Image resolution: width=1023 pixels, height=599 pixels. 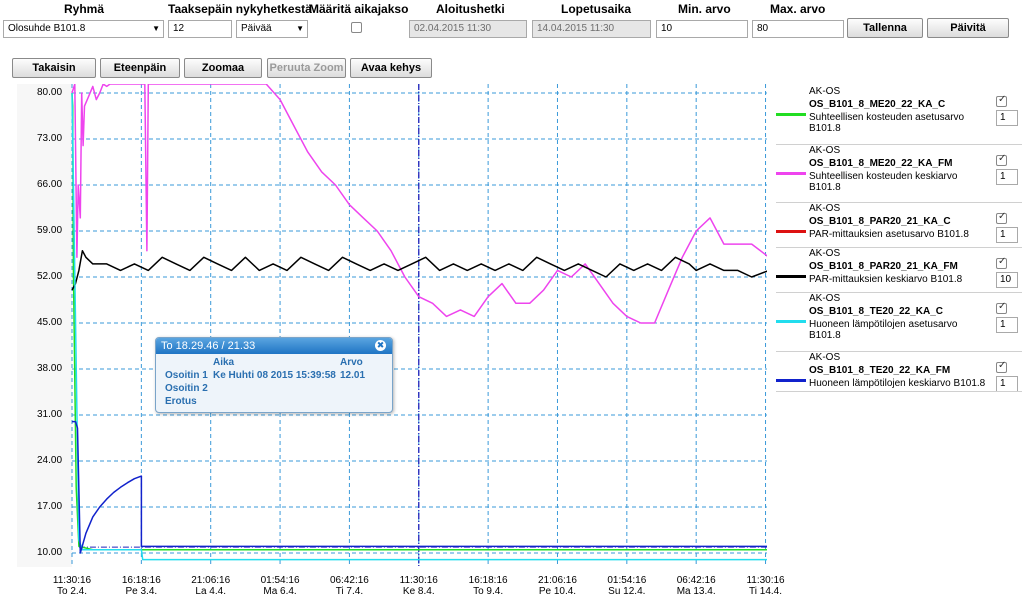 What do you see at coordinates (889, 234) in the screenshot?
I see `legend-desc: PAR-mittauksien asetusarvo B101.8` at bounding box center [889, 234].